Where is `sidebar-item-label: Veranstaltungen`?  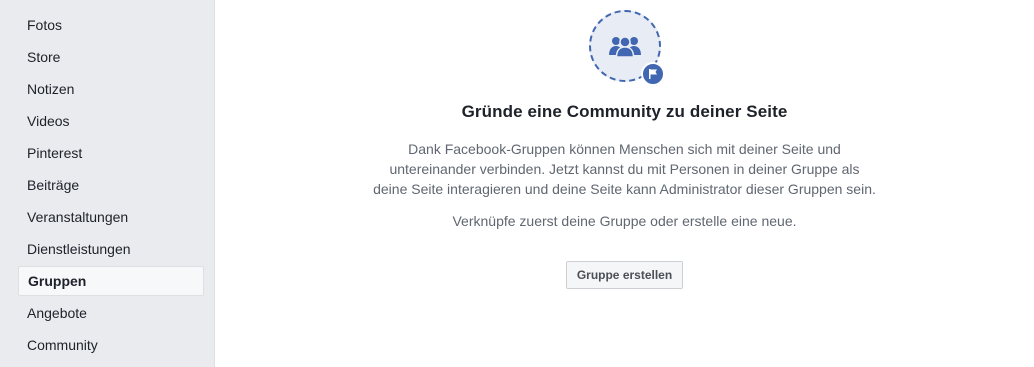 sidebar-item-label: Veranstaltungen is located at coordinates (78, 217).